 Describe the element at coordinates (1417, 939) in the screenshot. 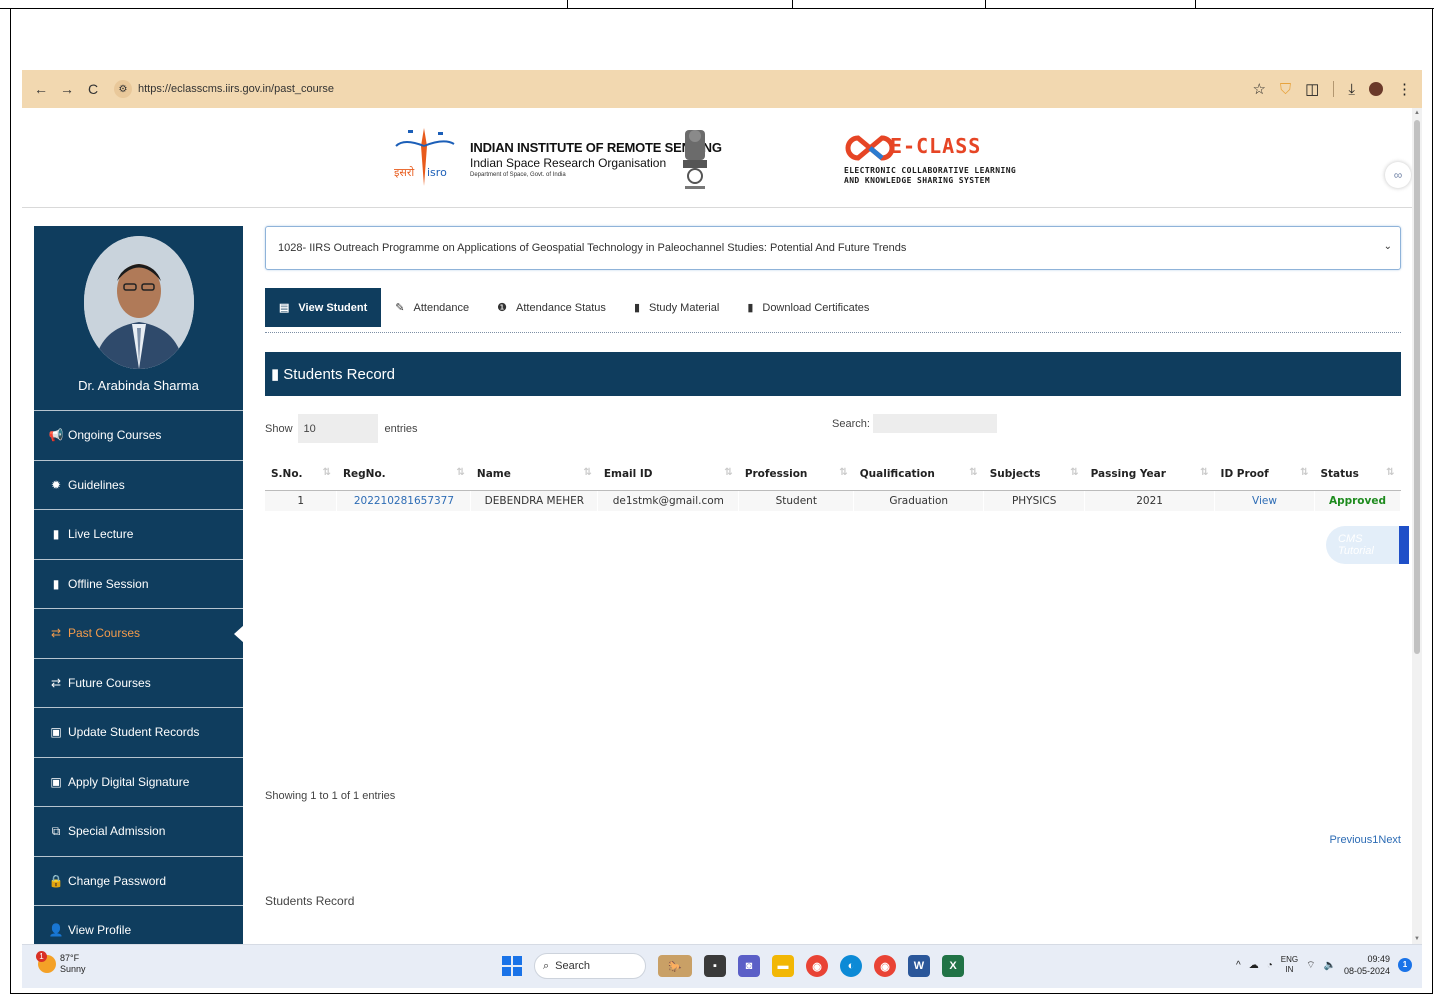

I see `scroll-down-icon: ▼` at that location.